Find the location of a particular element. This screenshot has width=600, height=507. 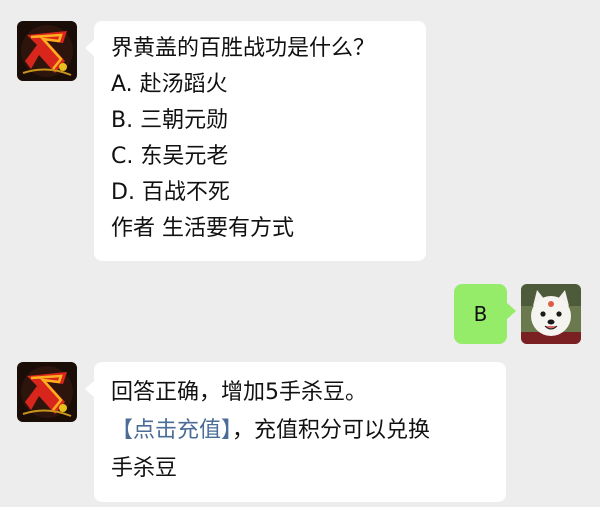

question-text: 界黄盖的百胜战功是什么？ is located at coordinates (243, 48).